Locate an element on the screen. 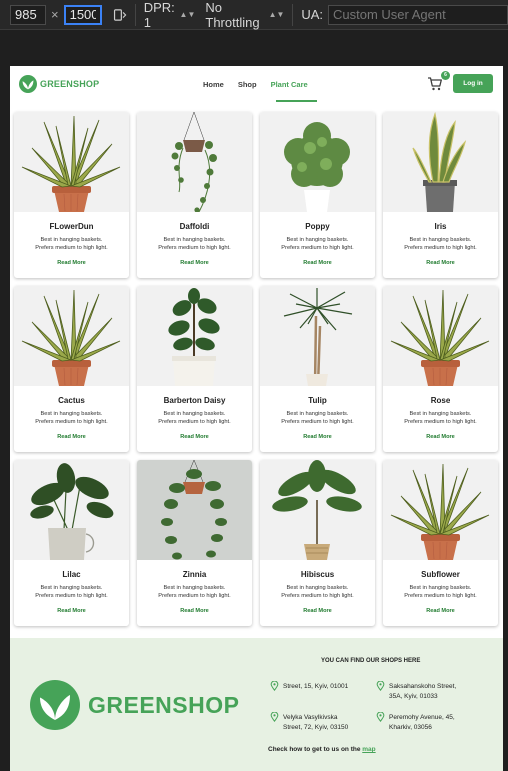  address-line: Street, 15, Kyiv, 01001 is located at coordinates (316, 686).